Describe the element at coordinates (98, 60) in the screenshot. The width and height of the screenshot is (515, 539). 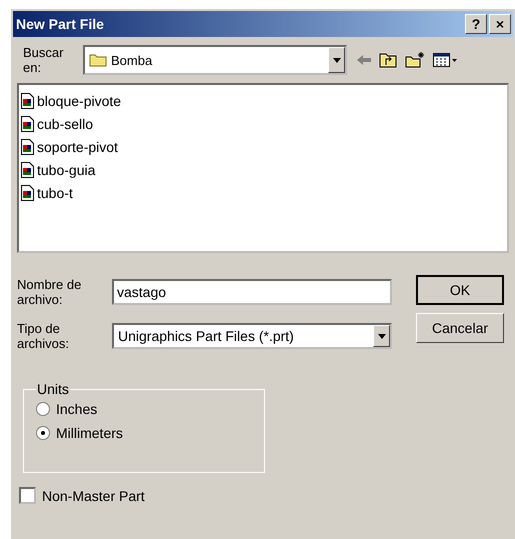
I see `folder-icon` at that location.